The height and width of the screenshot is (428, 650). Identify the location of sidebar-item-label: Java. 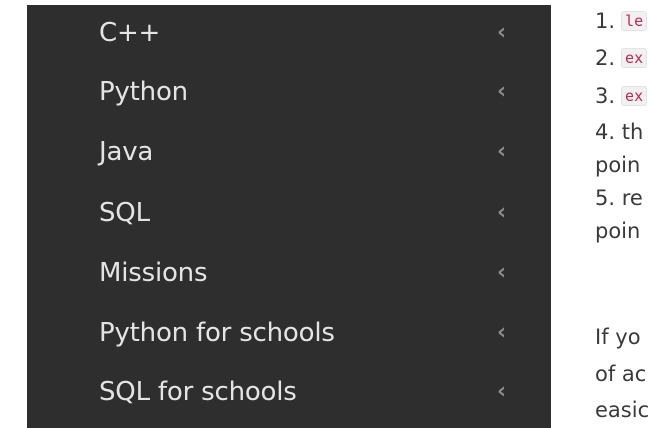
(126, 152).